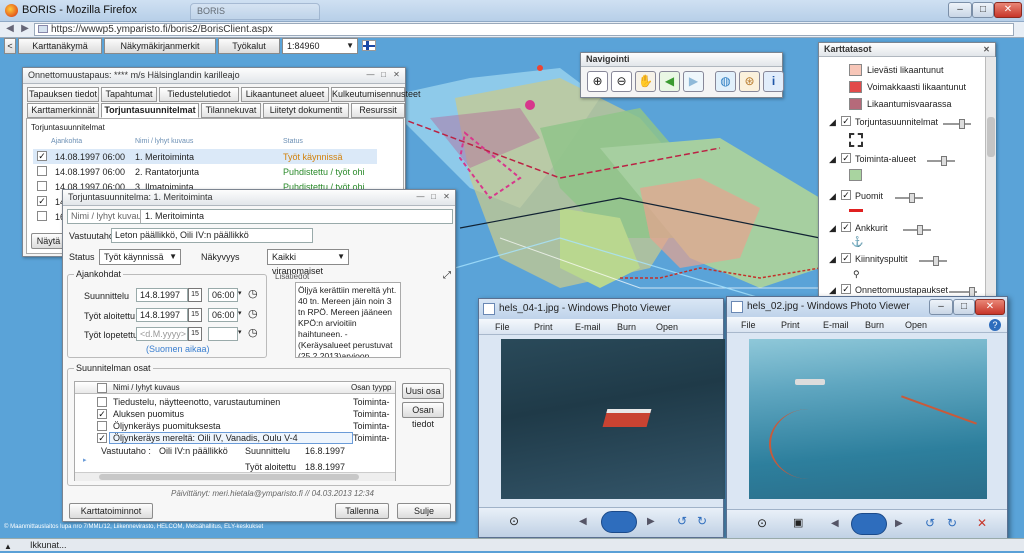  Describe the element at coordinates (982, 523) in the screenshot. I see `delete-icon: ✕` at that location.